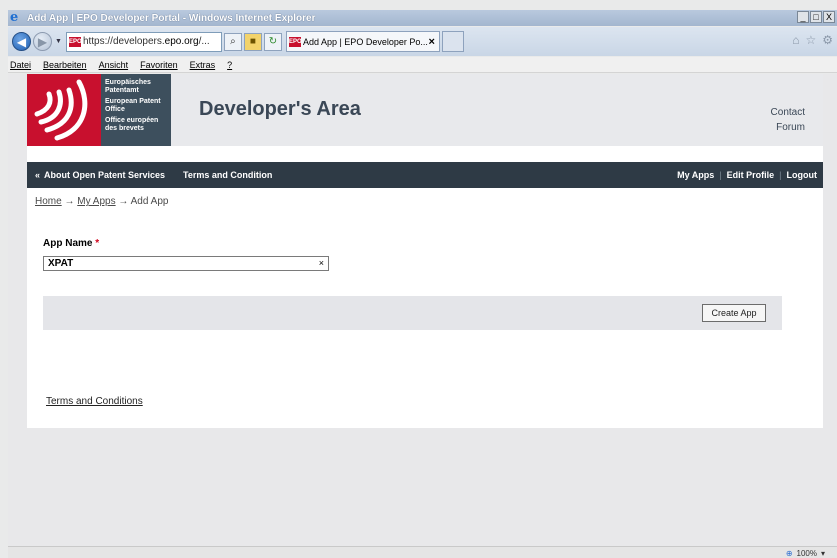  Describe the element at coordinates (810, 40) in the screenshot. I see `favorites-star-icon: ☆` at that location.